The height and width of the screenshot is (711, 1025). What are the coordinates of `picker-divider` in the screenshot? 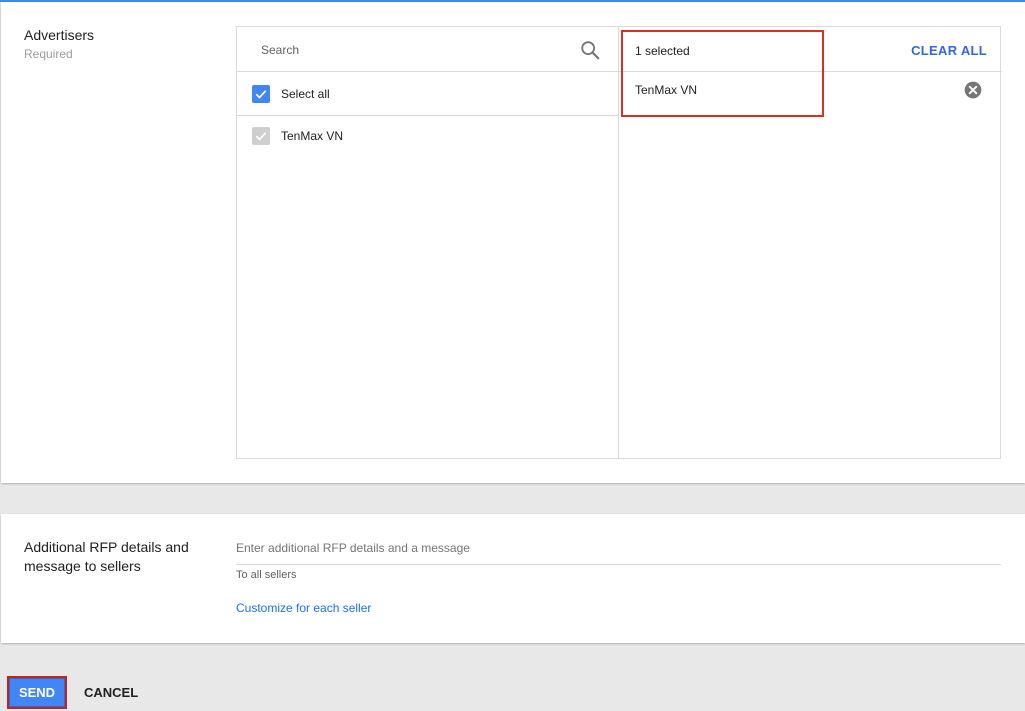 It's located at (618, 242).